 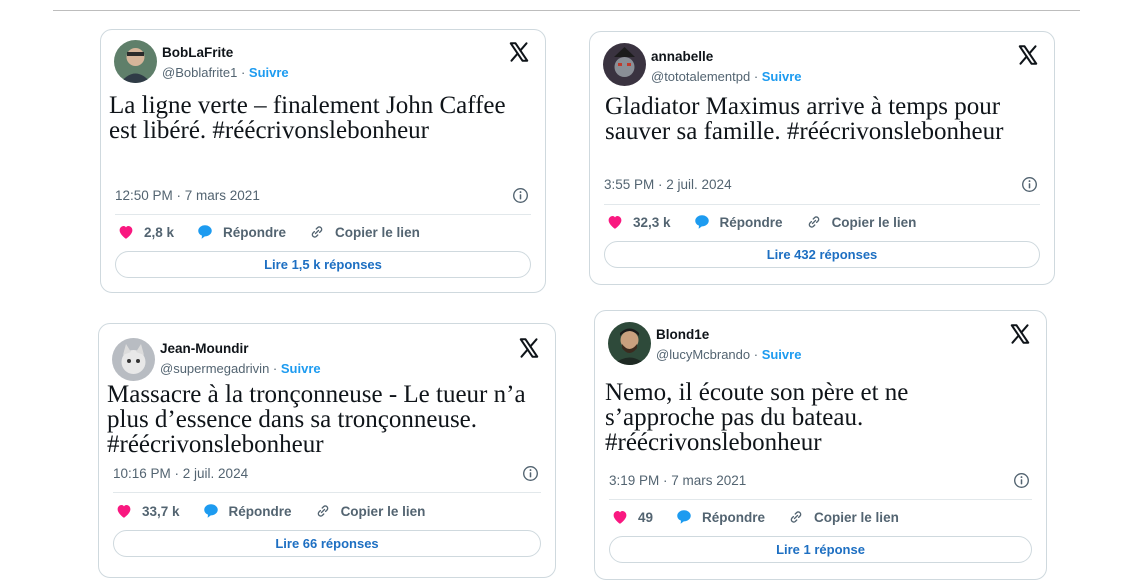 What do you see at coordinates (652, 222) in the screenshot?
I see `like-count: 32,3 k` at bounding box center [652, 222].